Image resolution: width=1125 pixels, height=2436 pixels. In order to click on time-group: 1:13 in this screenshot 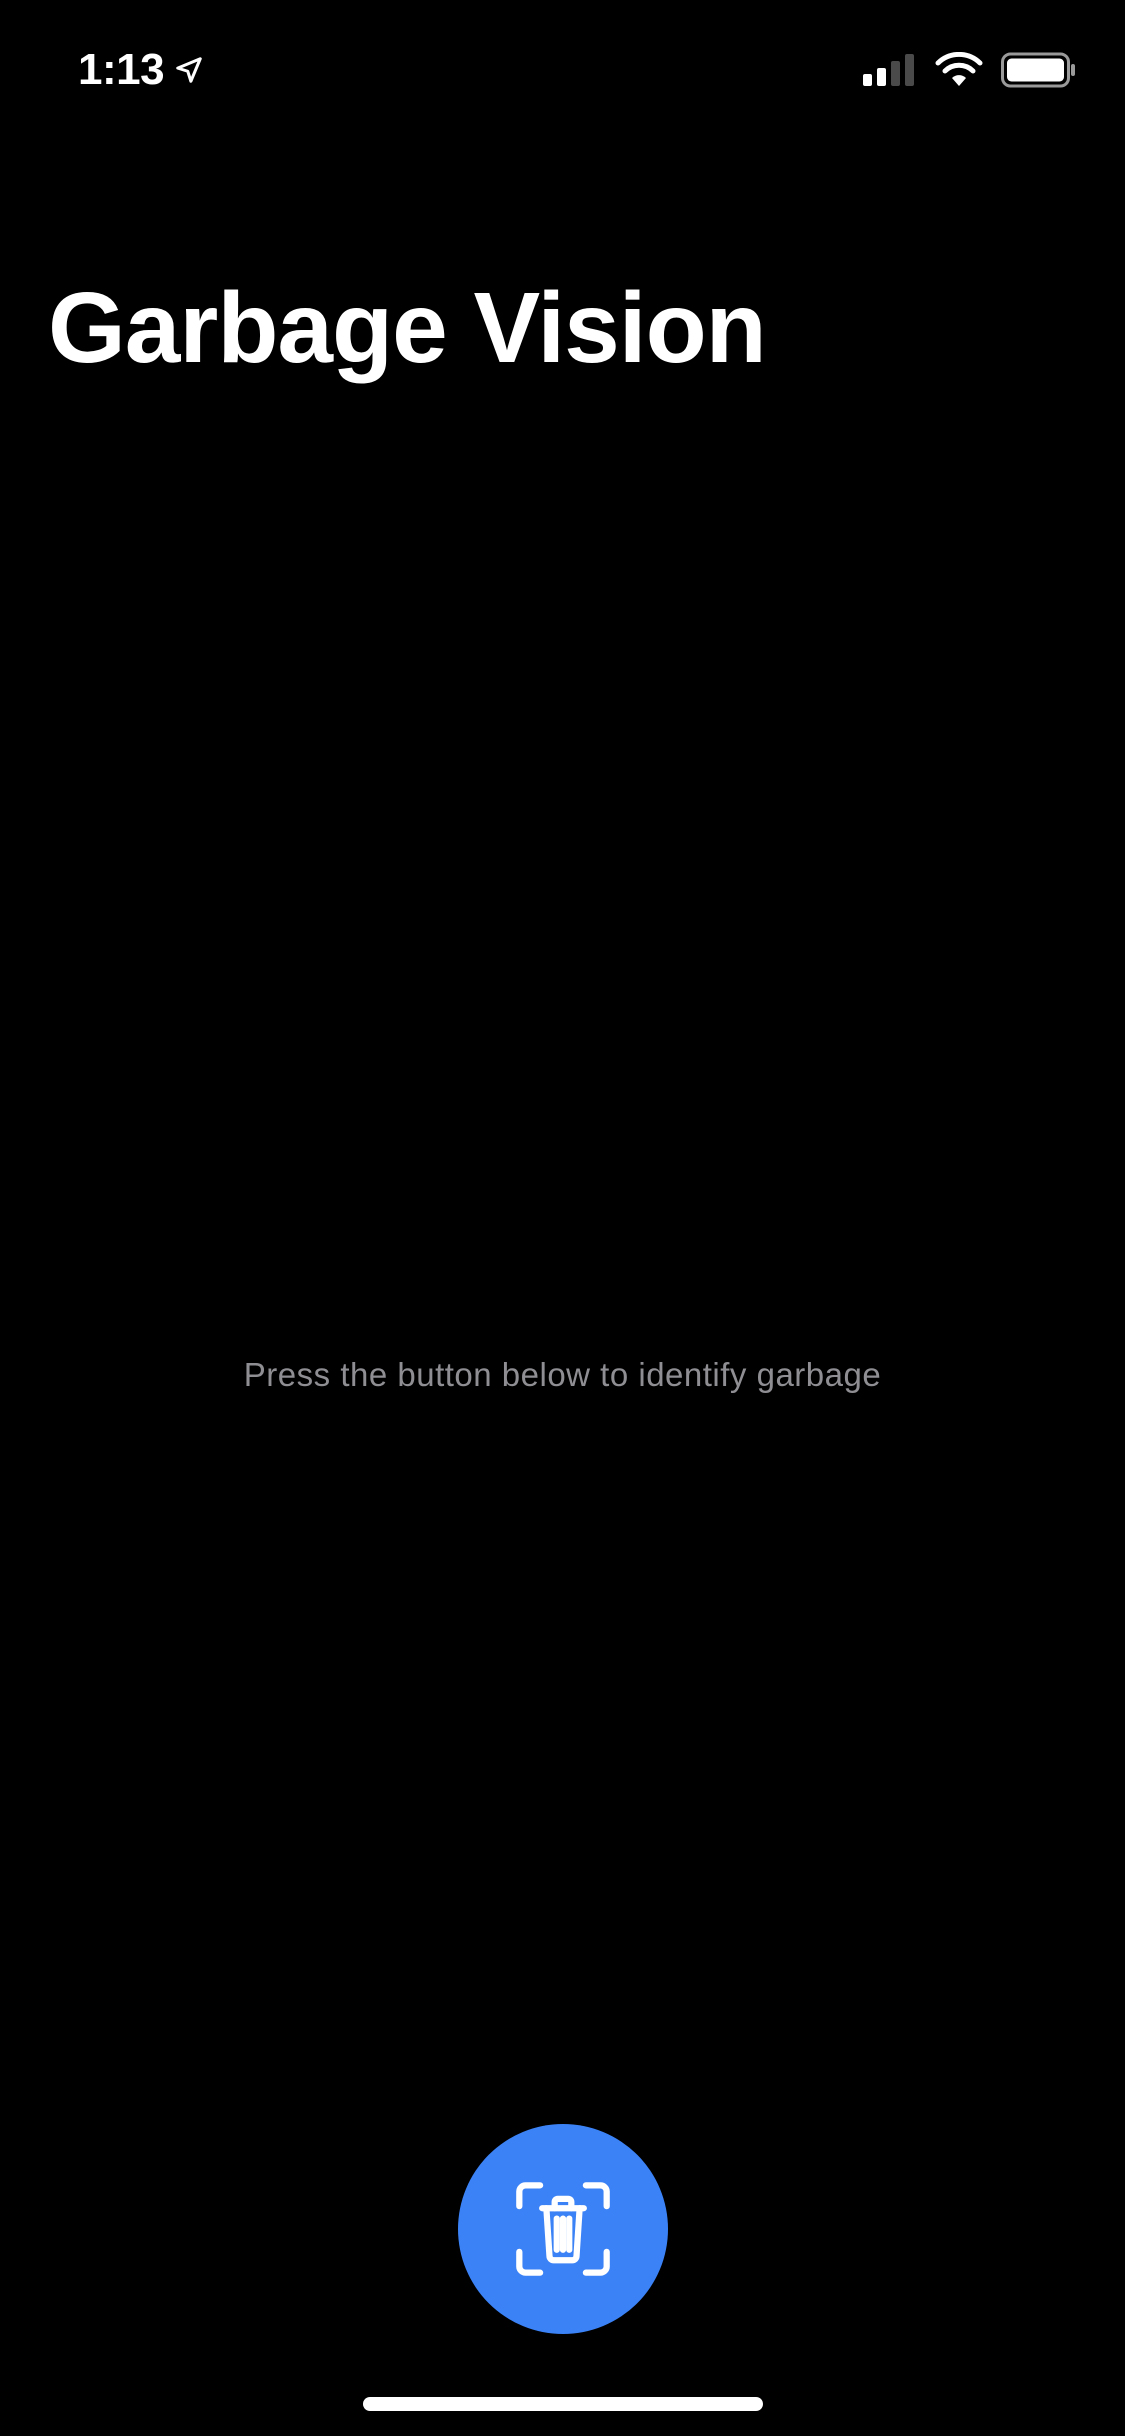, I will do `click(141, 70)`.